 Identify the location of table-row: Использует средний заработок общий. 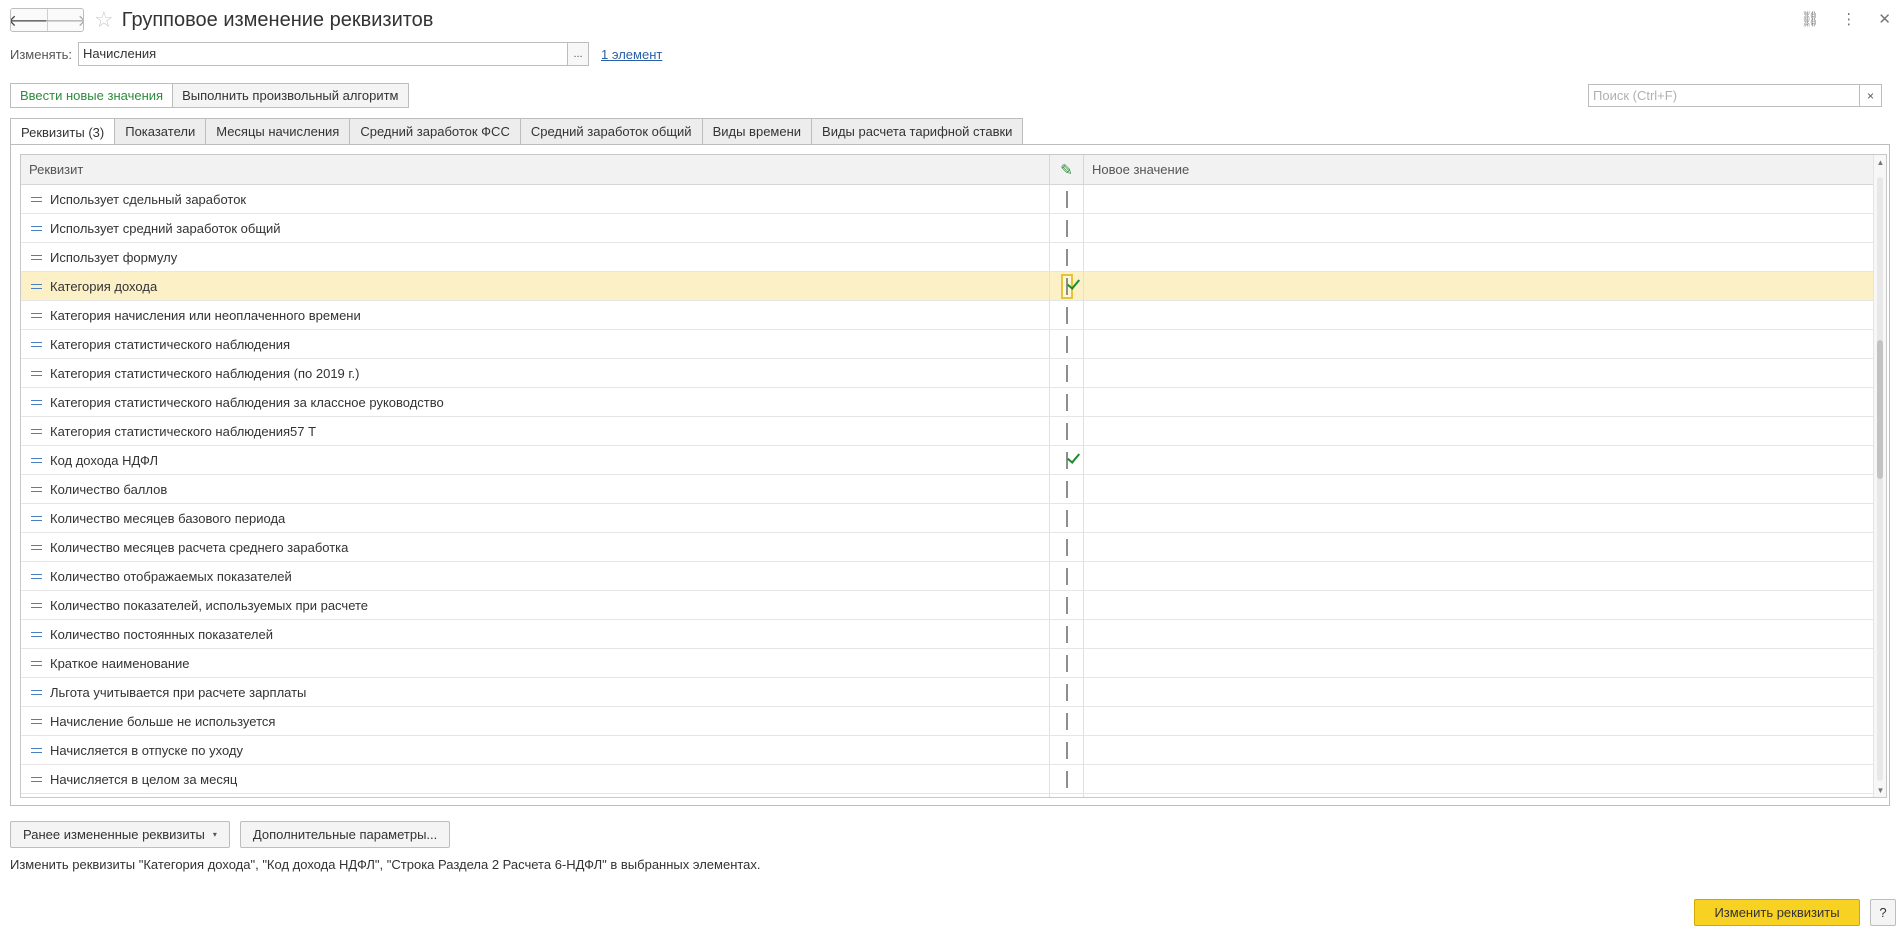
(947, 228).